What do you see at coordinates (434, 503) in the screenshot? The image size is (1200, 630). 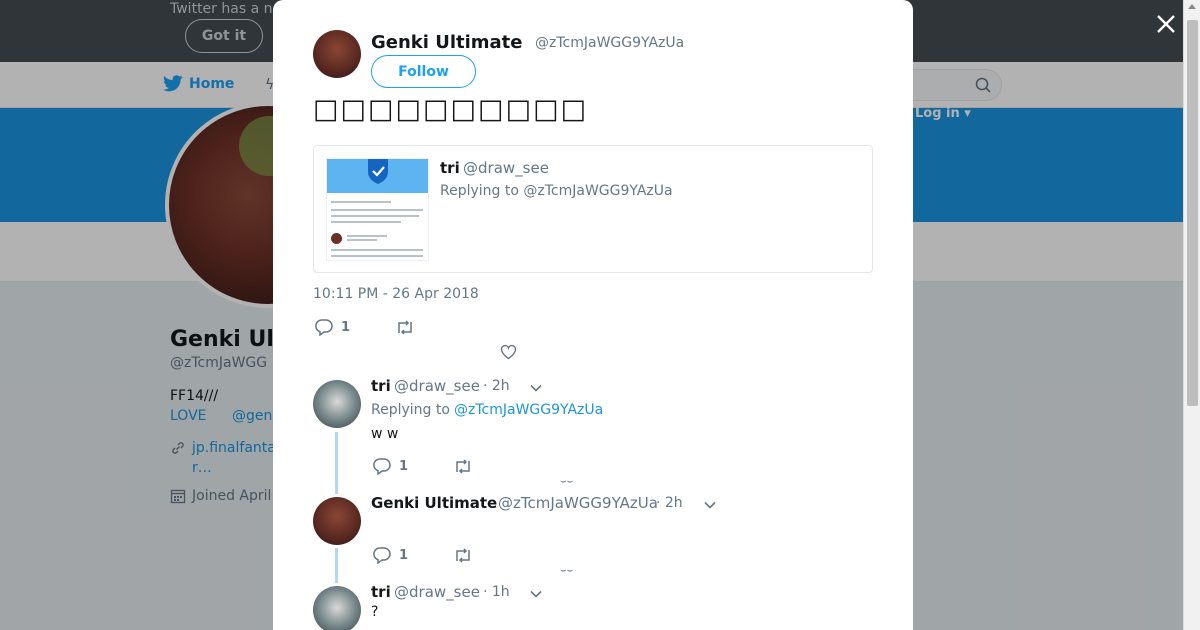 I see `reply-author-name: Genki Ultimate` at bounding box center [434, 503].